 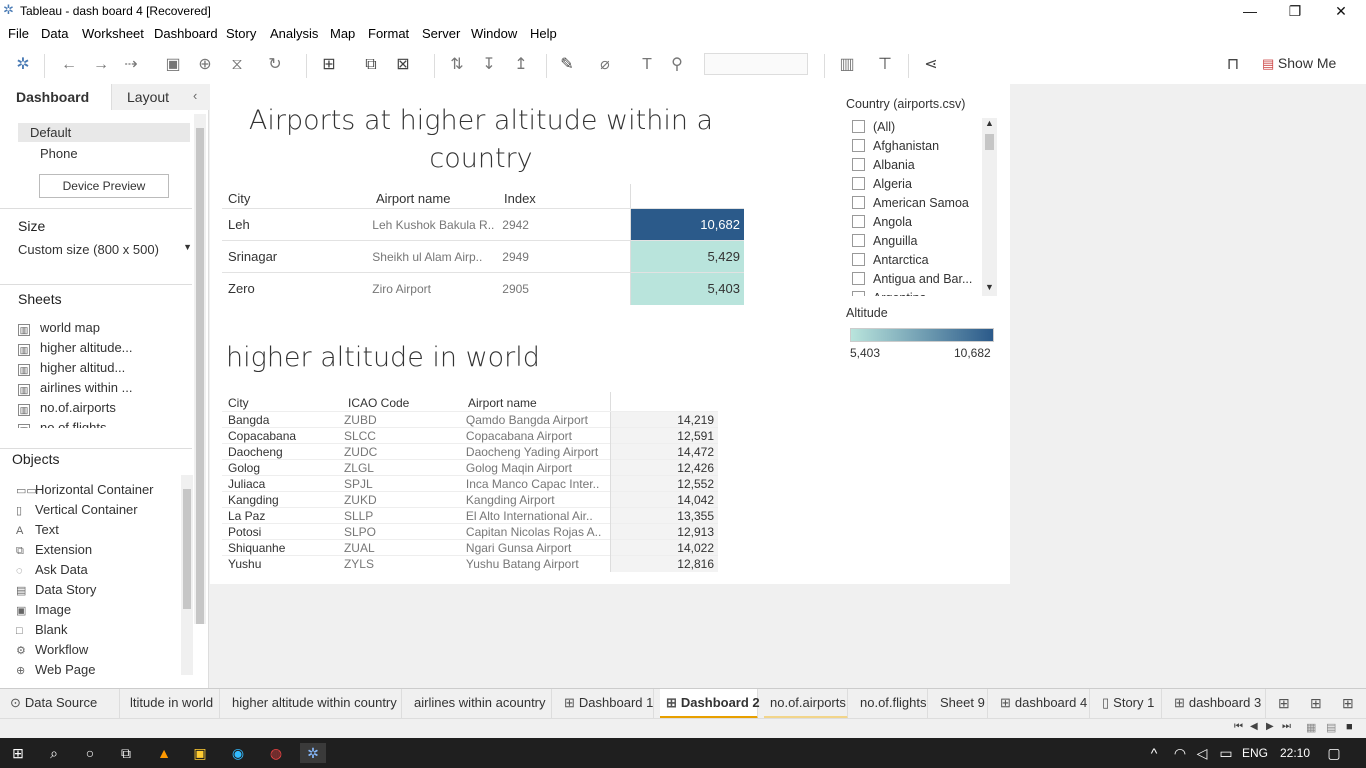 I want to click on menu-map: Map, so click(x=342, y=33).